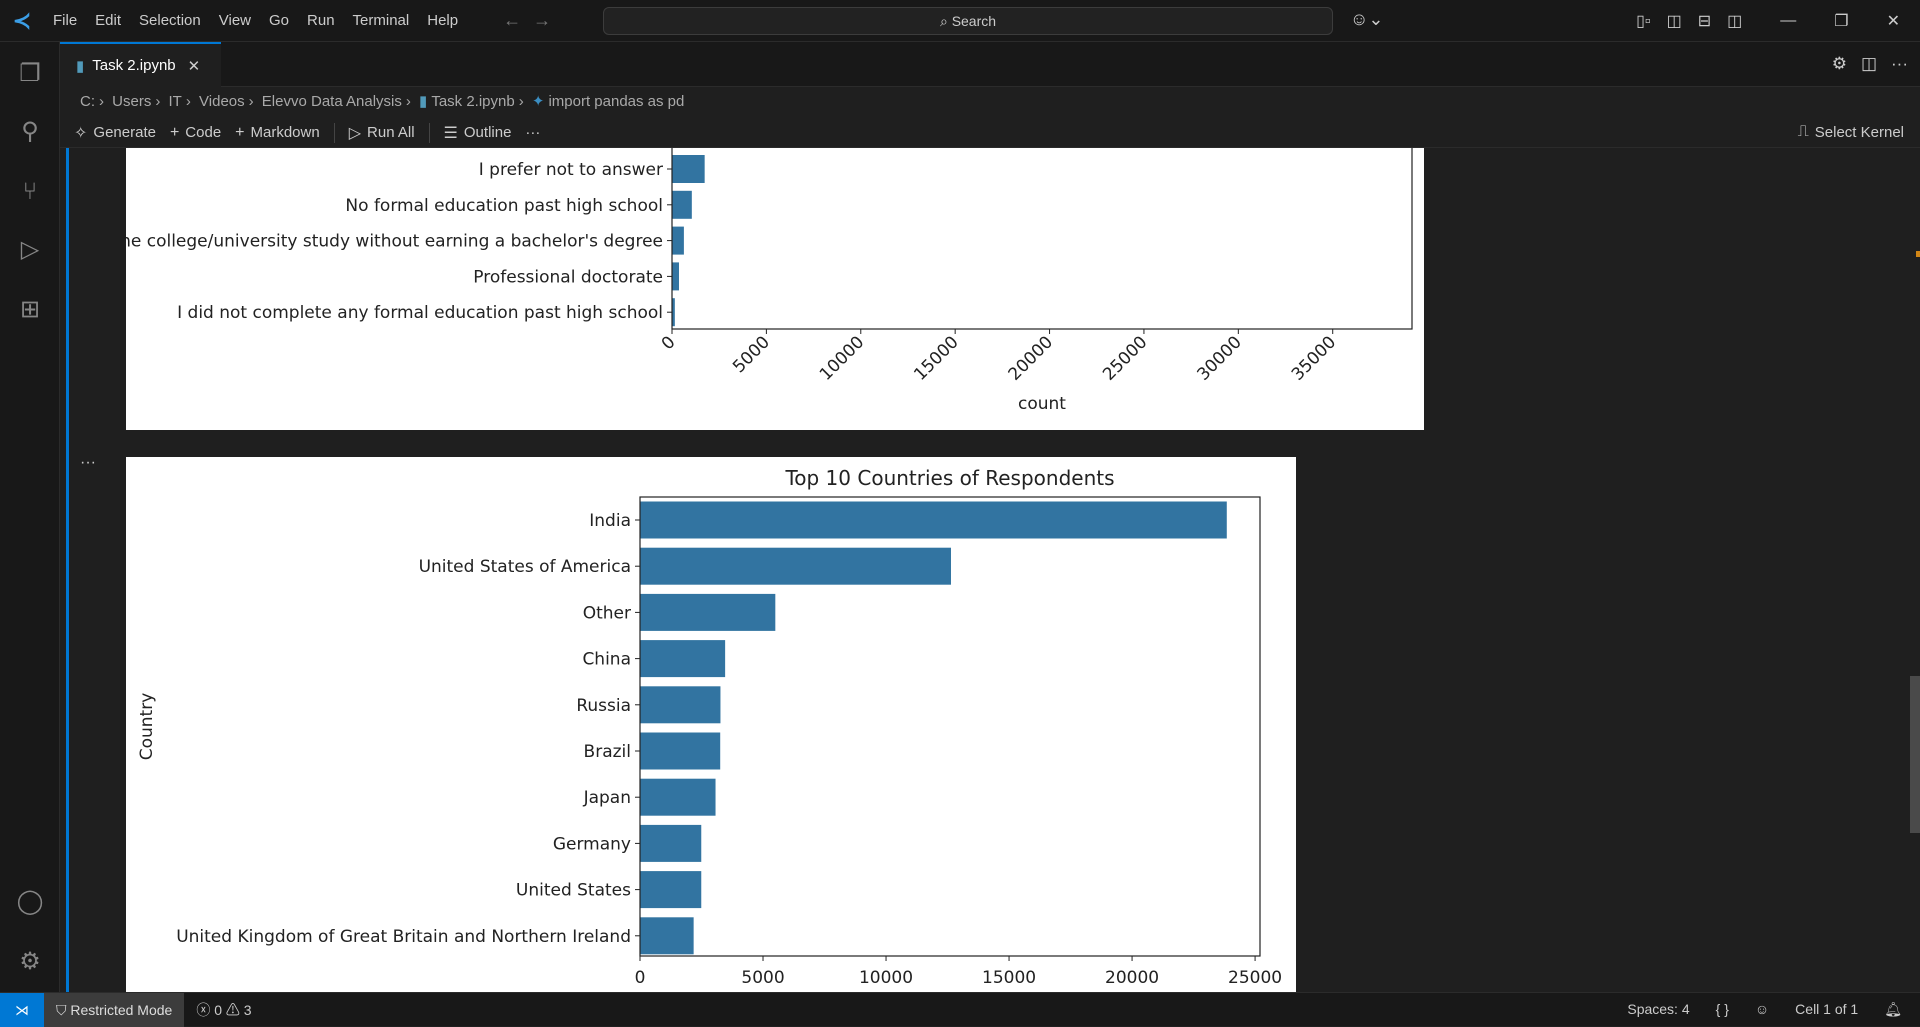 The image size is (1920, 1027). I want to click on remote-icon: ⋊, so click(22, 1009).